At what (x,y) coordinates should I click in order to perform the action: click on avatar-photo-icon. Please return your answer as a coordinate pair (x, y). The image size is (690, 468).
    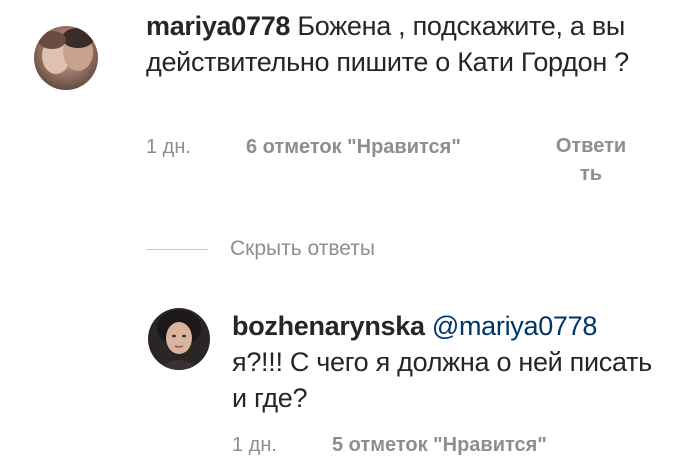
    Looking at the image, I should click on (66, 58).